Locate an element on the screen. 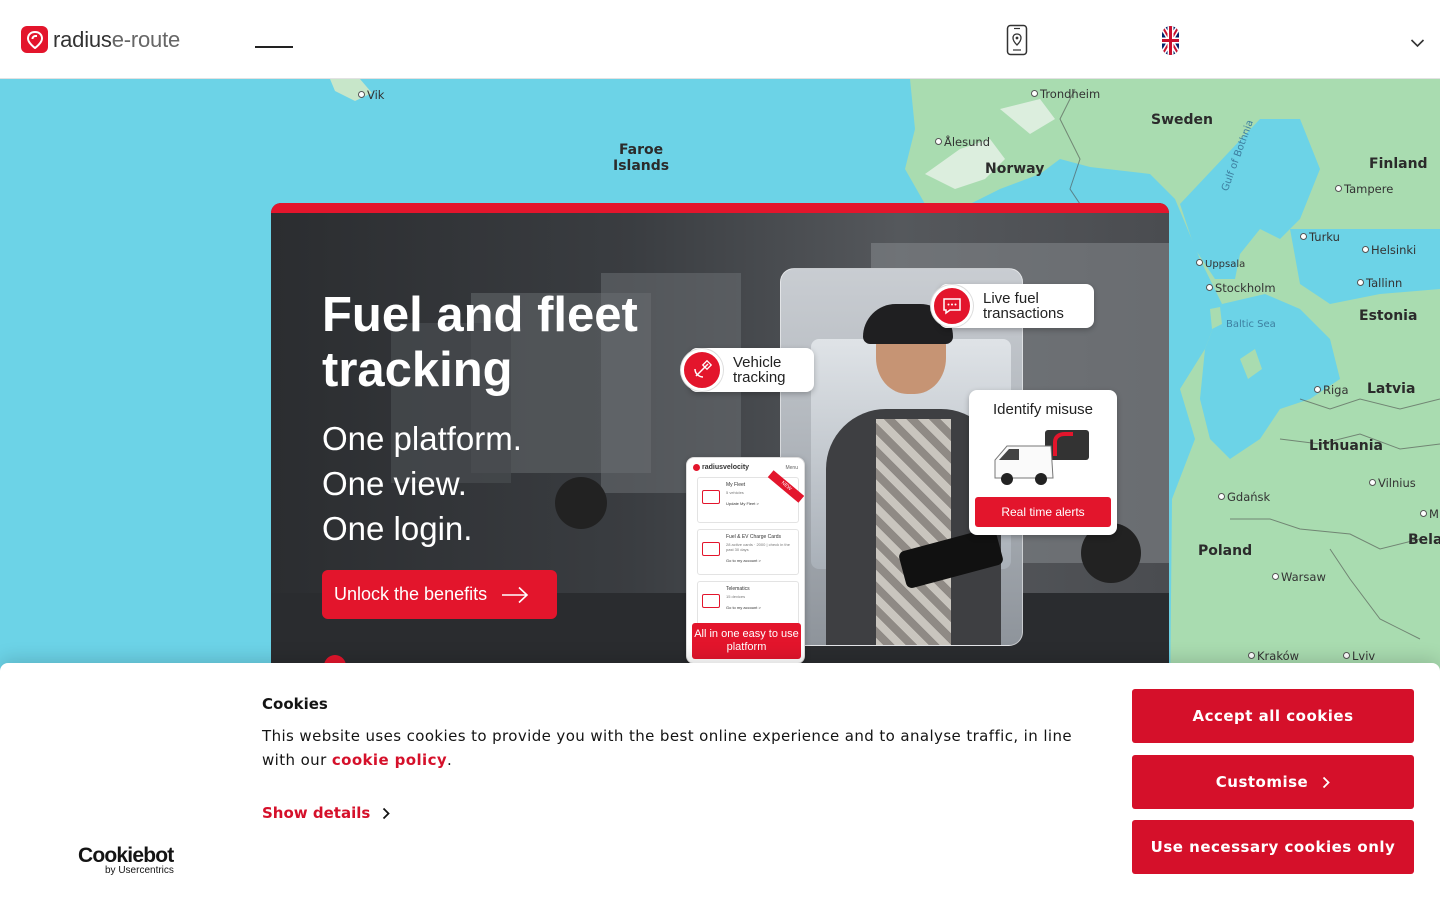 This screenshot has width=1440, height=900. hero-subtitle-line: One login. is located at coordinates (397, 528).